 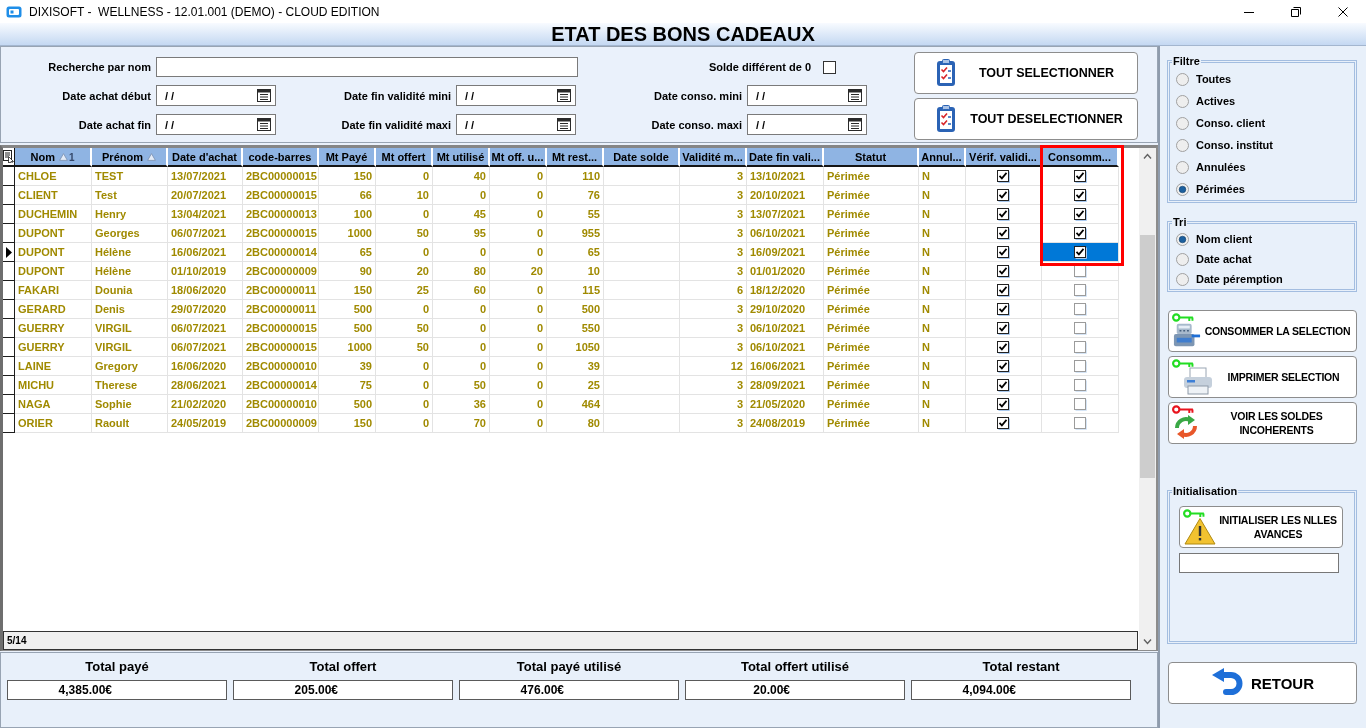 What do you see at coordinates (347, 157) in the screenshot?
I see `column-header: Mt Payé` at bounding box center [347, 157].